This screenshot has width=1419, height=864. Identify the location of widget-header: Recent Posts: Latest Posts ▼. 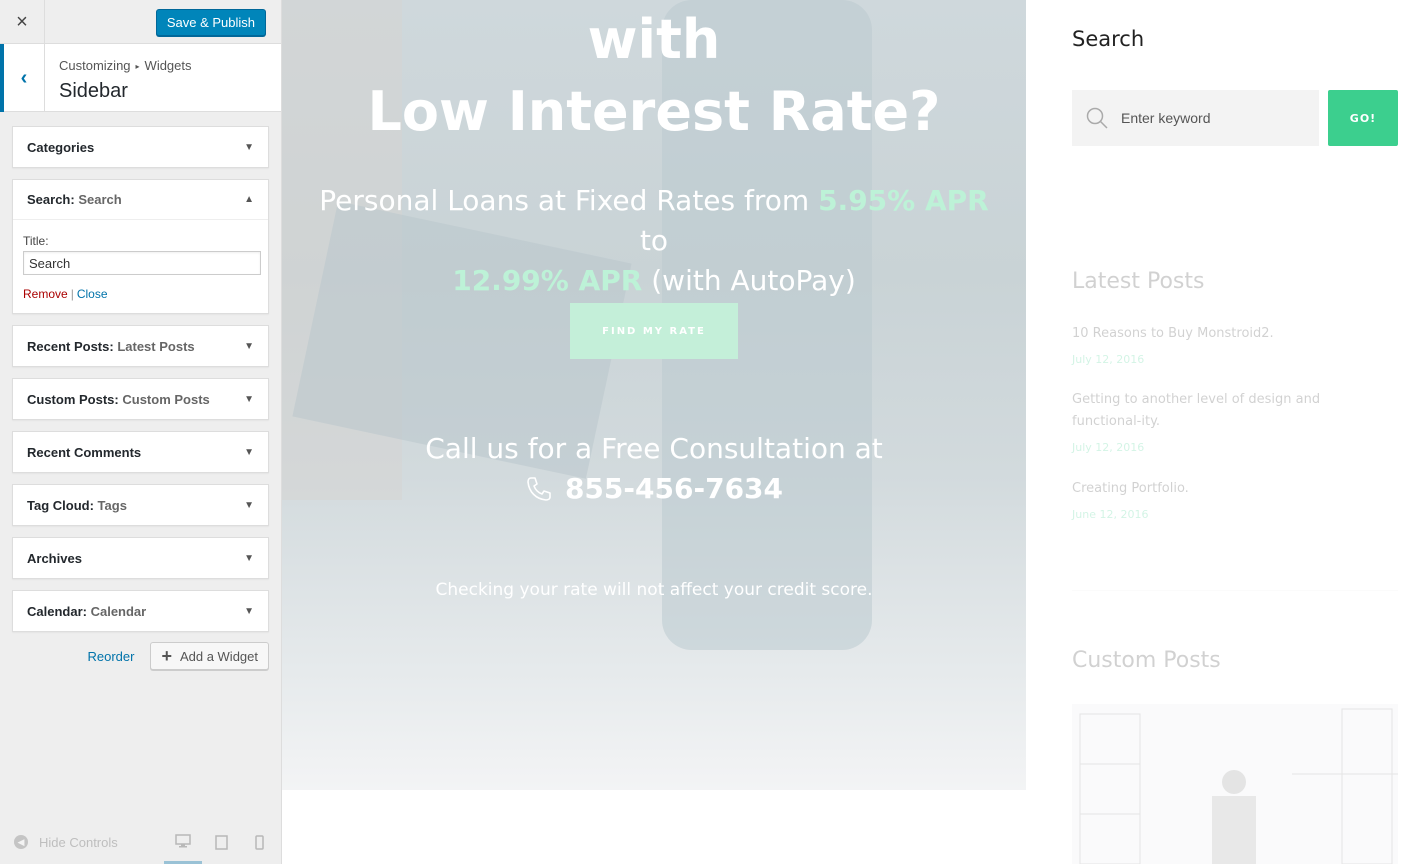
(140, 346).